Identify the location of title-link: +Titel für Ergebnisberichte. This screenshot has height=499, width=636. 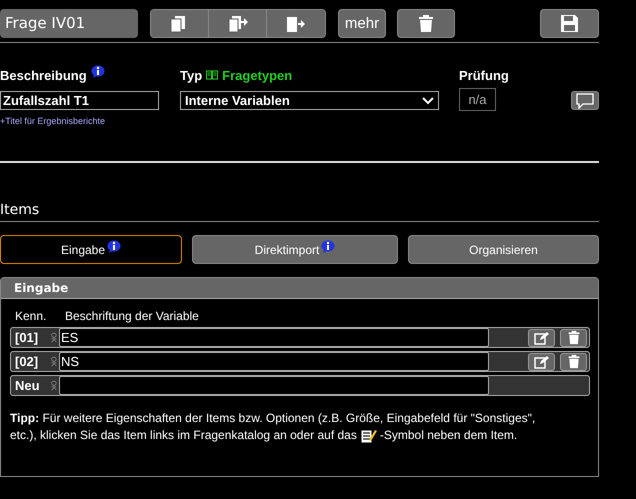
(90, 121).